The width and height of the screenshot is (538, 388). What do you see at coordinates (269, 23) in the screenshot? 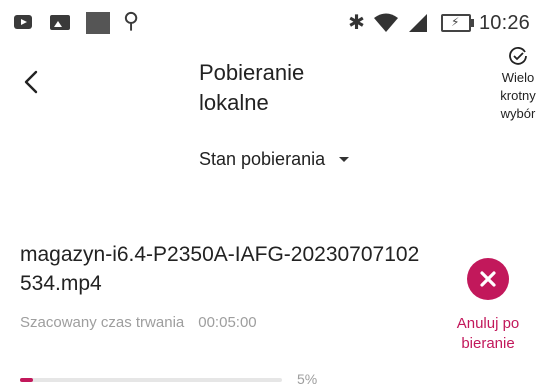
I see `status-bar: ⚲ ✱ ⚡ 10:26` at bounding box center [269, 23].